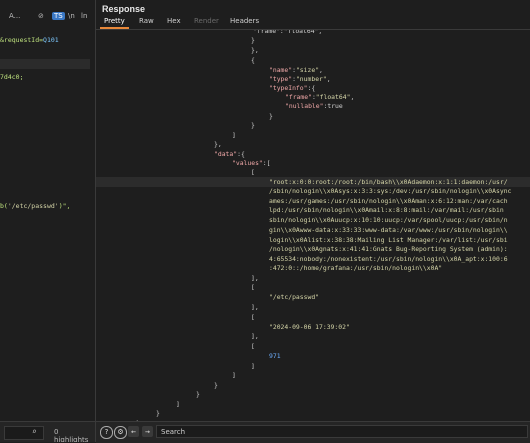 This screenshot has width=530, height=443. I want to click on current-line-highlight, so click(45, 64).